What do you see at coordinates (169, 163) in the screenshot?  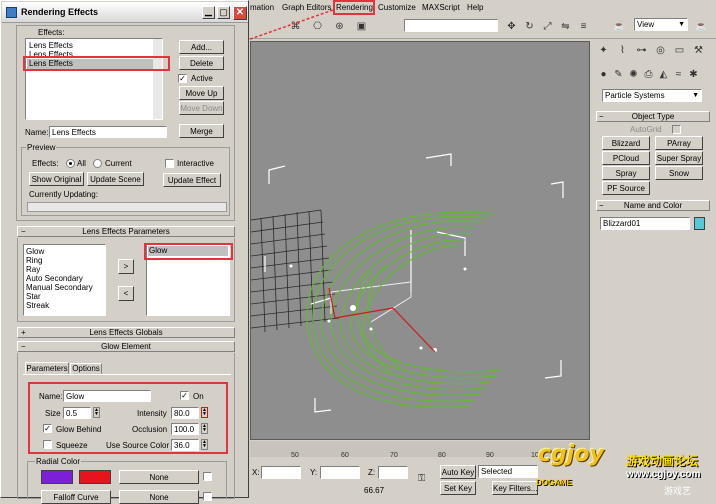 I see `interactive-checkbox` at bounding box center [169, 163].